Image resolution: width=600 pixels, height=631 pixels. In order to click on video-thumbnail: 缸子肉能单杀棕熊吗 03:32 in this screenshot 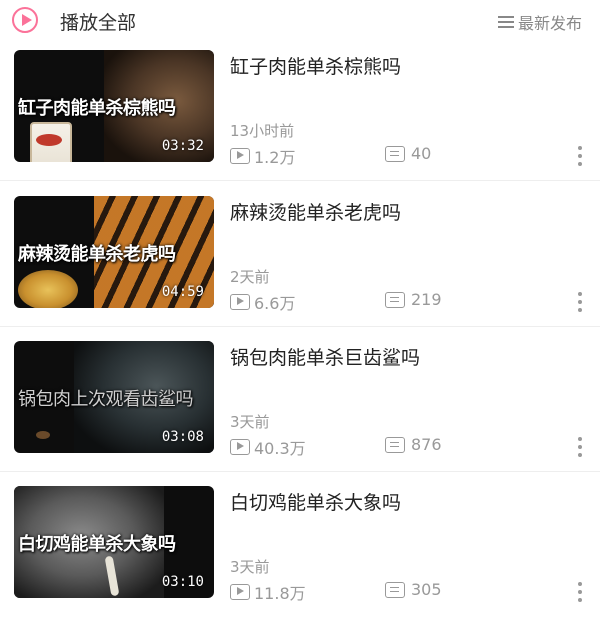, I will do `click(114, 106)`.